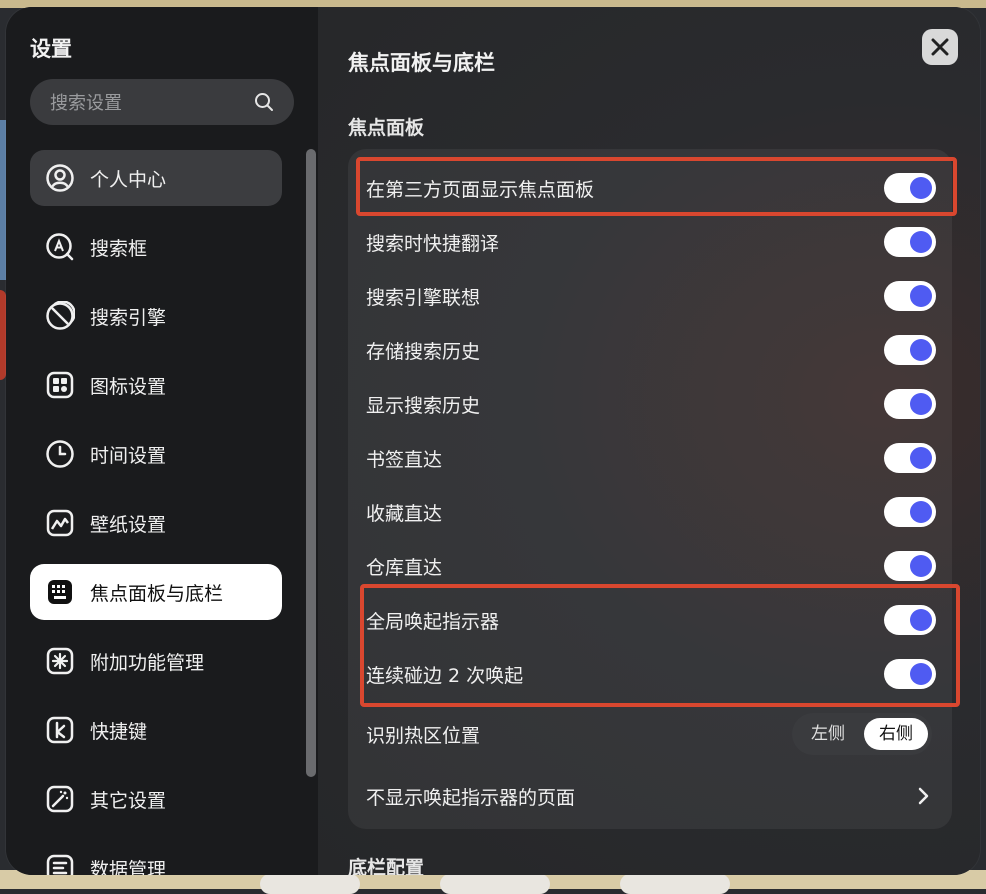 The width and height of the screenshot is (986, 894). Describe the element at coordinates (650, 296) in the screenshot. I see `setting-row: 搜索引擎联想` at that location.